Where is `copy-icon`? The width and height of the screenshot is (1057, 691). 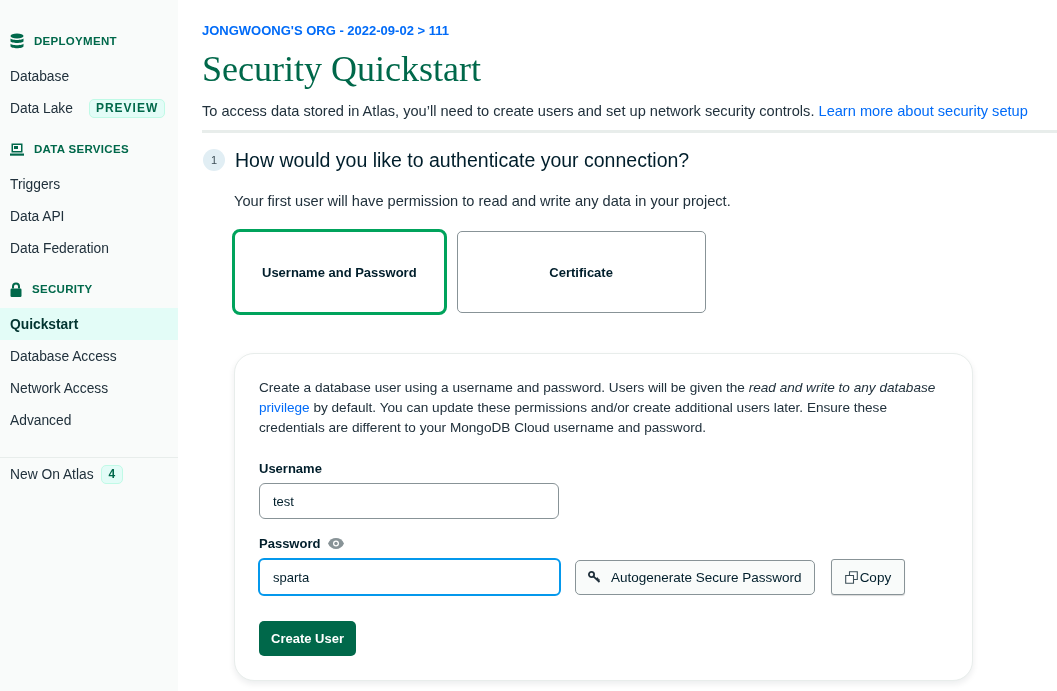 copy-icon is located at coordinates (851, 577).